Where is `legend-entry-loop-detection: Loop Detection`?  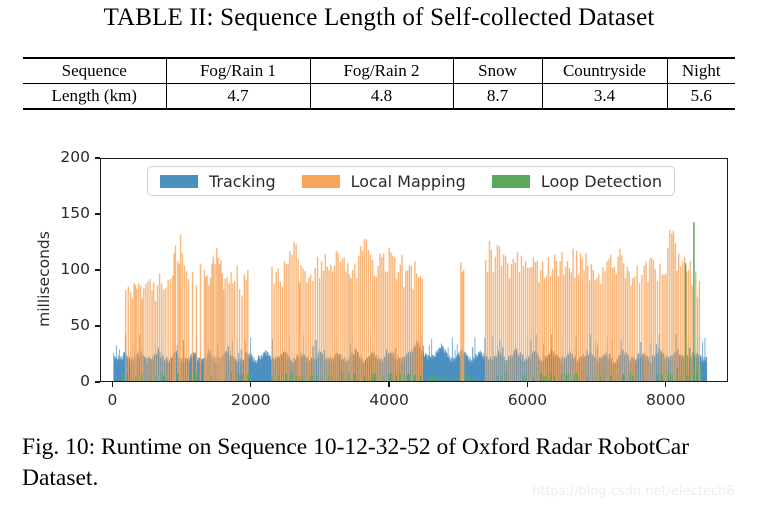
legend-entry-loop-detection: Loop Detection is located at coordinates (577, 181).